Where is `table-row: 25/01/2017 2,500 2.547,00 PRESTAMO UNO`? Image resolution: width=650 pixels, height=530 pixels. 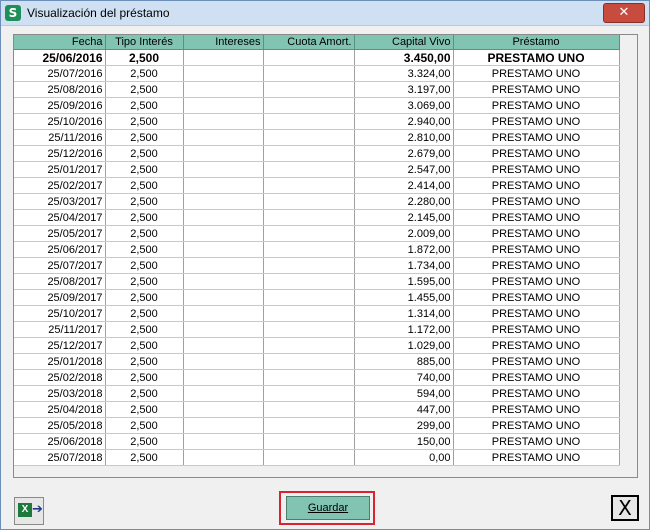 table-row: 25/01/2017 2,500 2.547,00 PRESTAMO UNO is located at coordinates (317, 169).